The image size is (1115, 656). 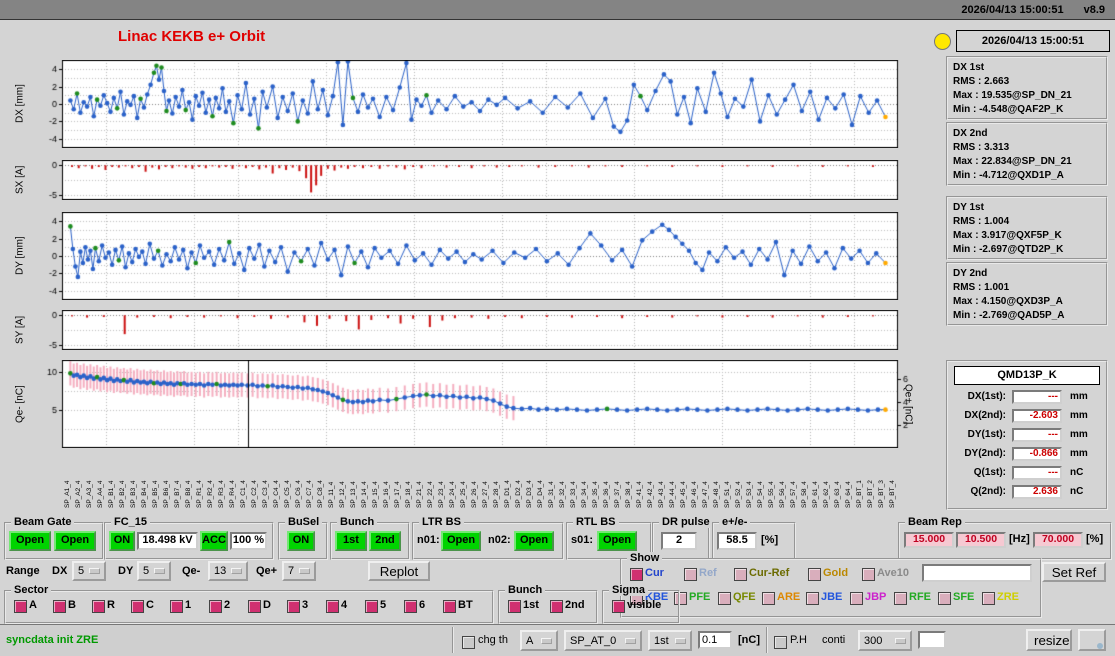 What do you see at coordinates (137, 606) in the screenshot?
I see `sector-c-checkbox` at bounding box center [137, 606].